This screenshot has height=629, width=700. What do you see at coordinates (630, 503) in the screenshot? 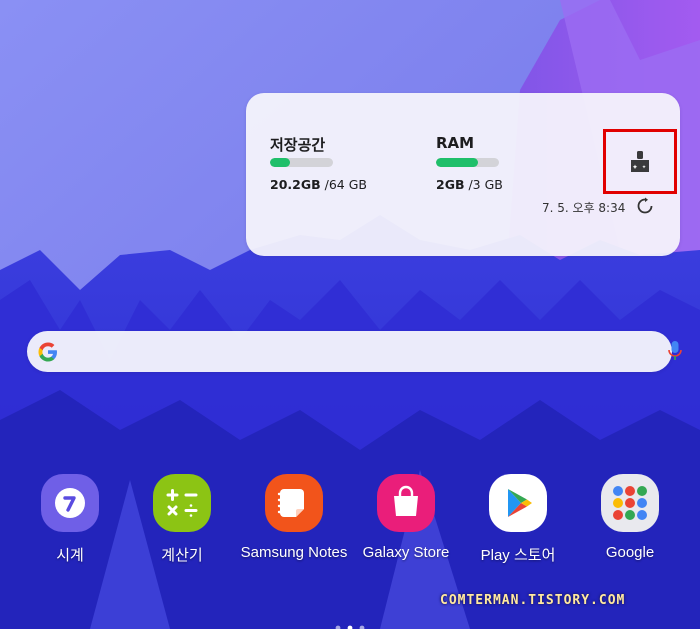
I see `google-folder-icon` at bounding box center [630, 503].